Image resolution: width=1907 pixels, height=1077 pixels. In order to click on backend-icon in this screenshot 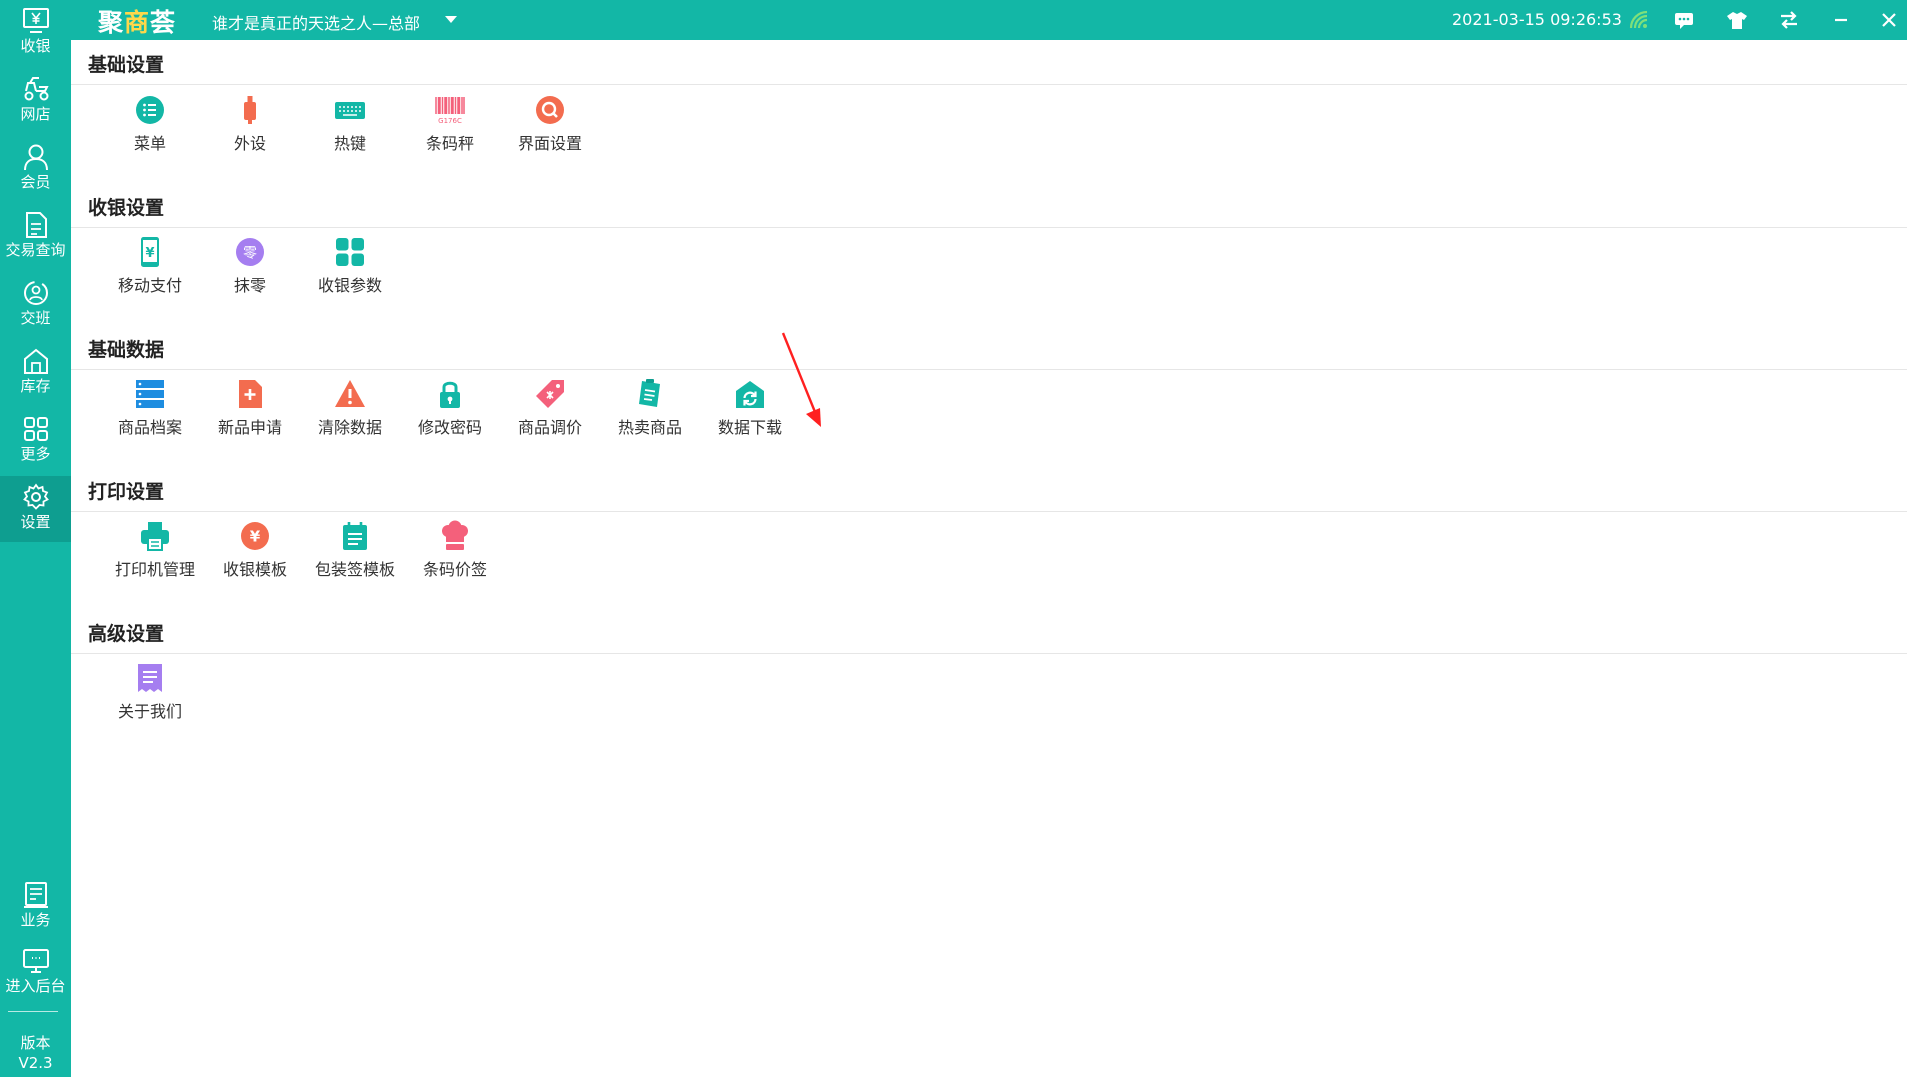, I will do `click(35, 961)`.